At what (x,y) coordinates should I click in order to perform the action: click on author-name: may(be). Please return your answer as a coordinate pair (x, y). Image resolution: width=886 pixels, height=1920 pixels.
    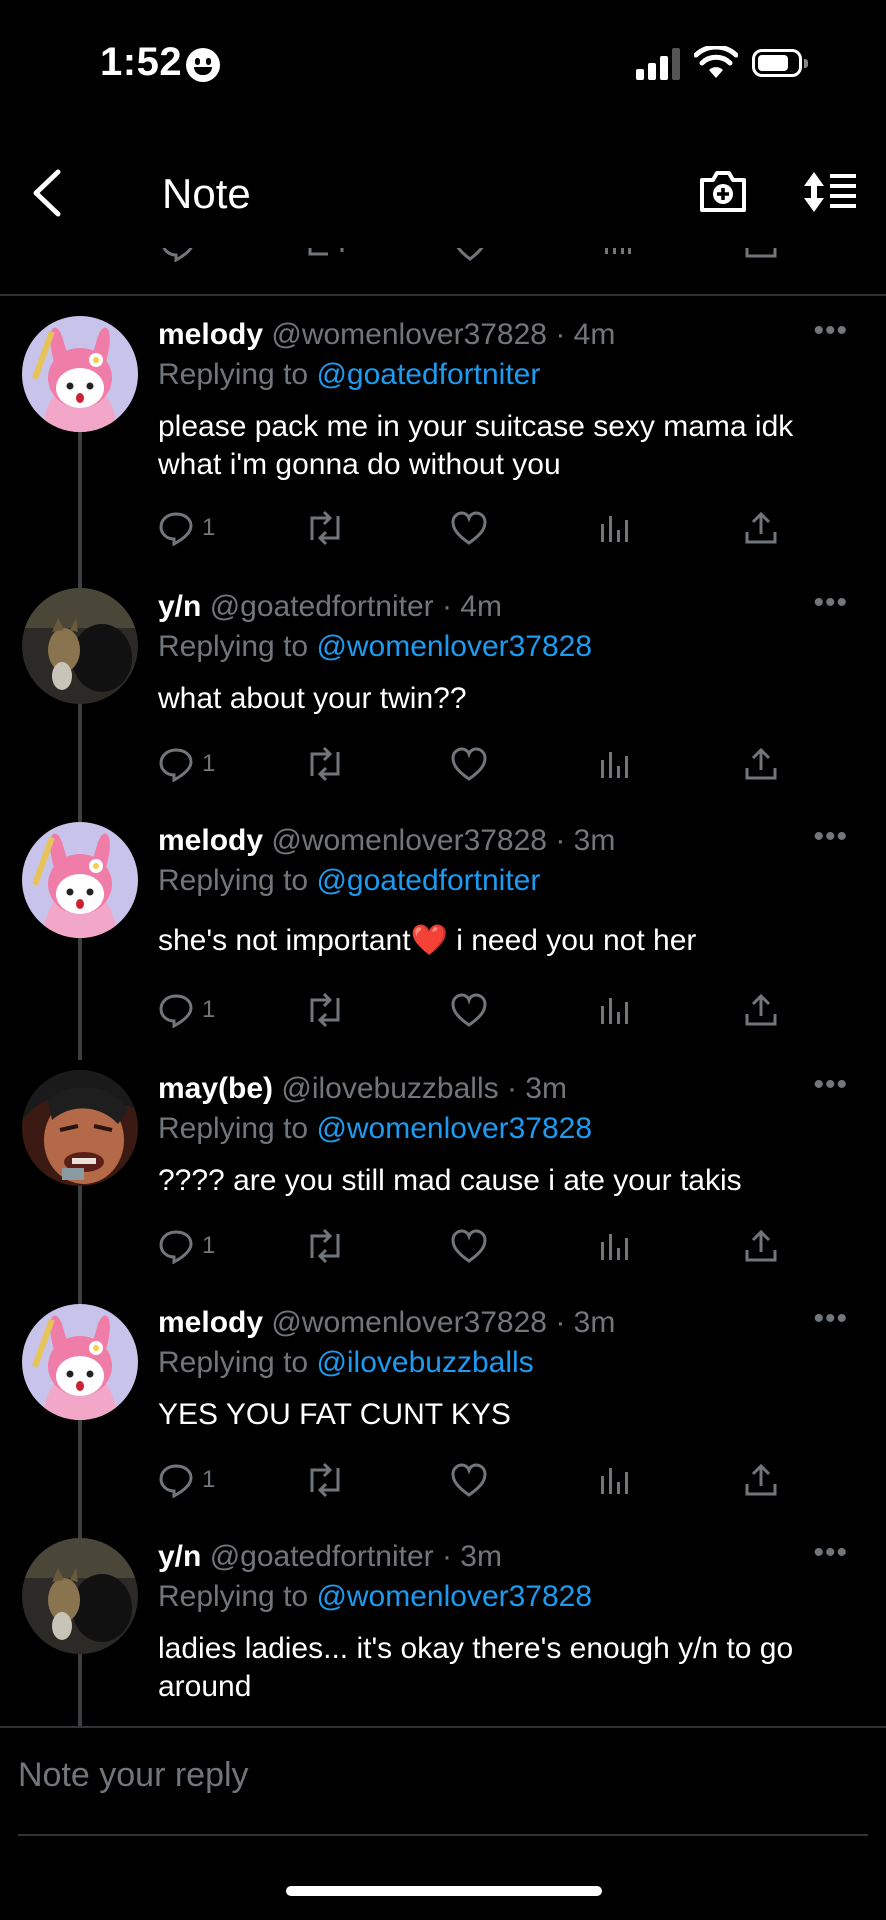
    Looking at the image, I should click on (215, 1088).